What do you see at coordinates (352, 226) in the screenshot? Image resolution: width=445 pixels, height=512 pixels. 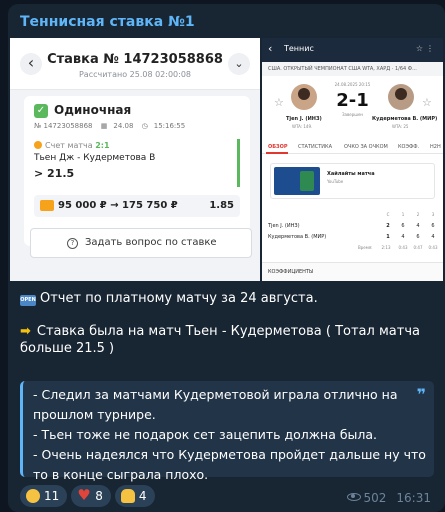 I see `table-row: Tjen J. (ИНЗ) 2 6 4 6` at bounding box center [352, 226].